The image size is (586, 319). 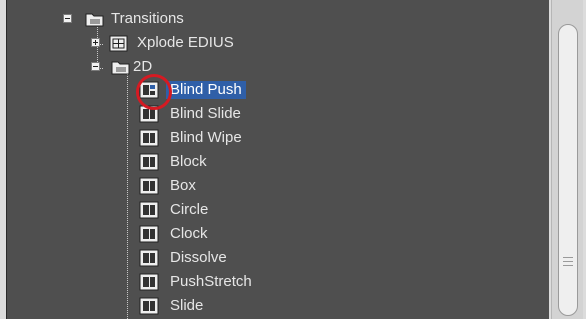 I want to click on tree-item-label: PushStretch, so click(x=211, y=281).